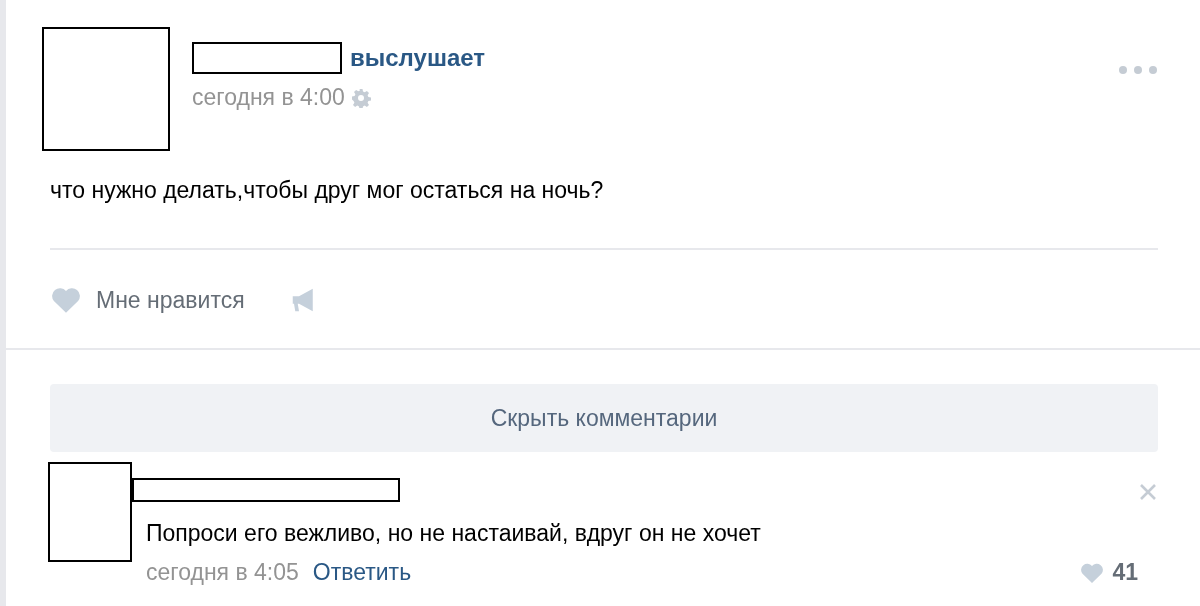 The image size is (1200, 606). What do you see at coordinates (222, 572) in the screenshot?
I see `comment-time: сегодня в 4:05` at bounding box center [222, 572].